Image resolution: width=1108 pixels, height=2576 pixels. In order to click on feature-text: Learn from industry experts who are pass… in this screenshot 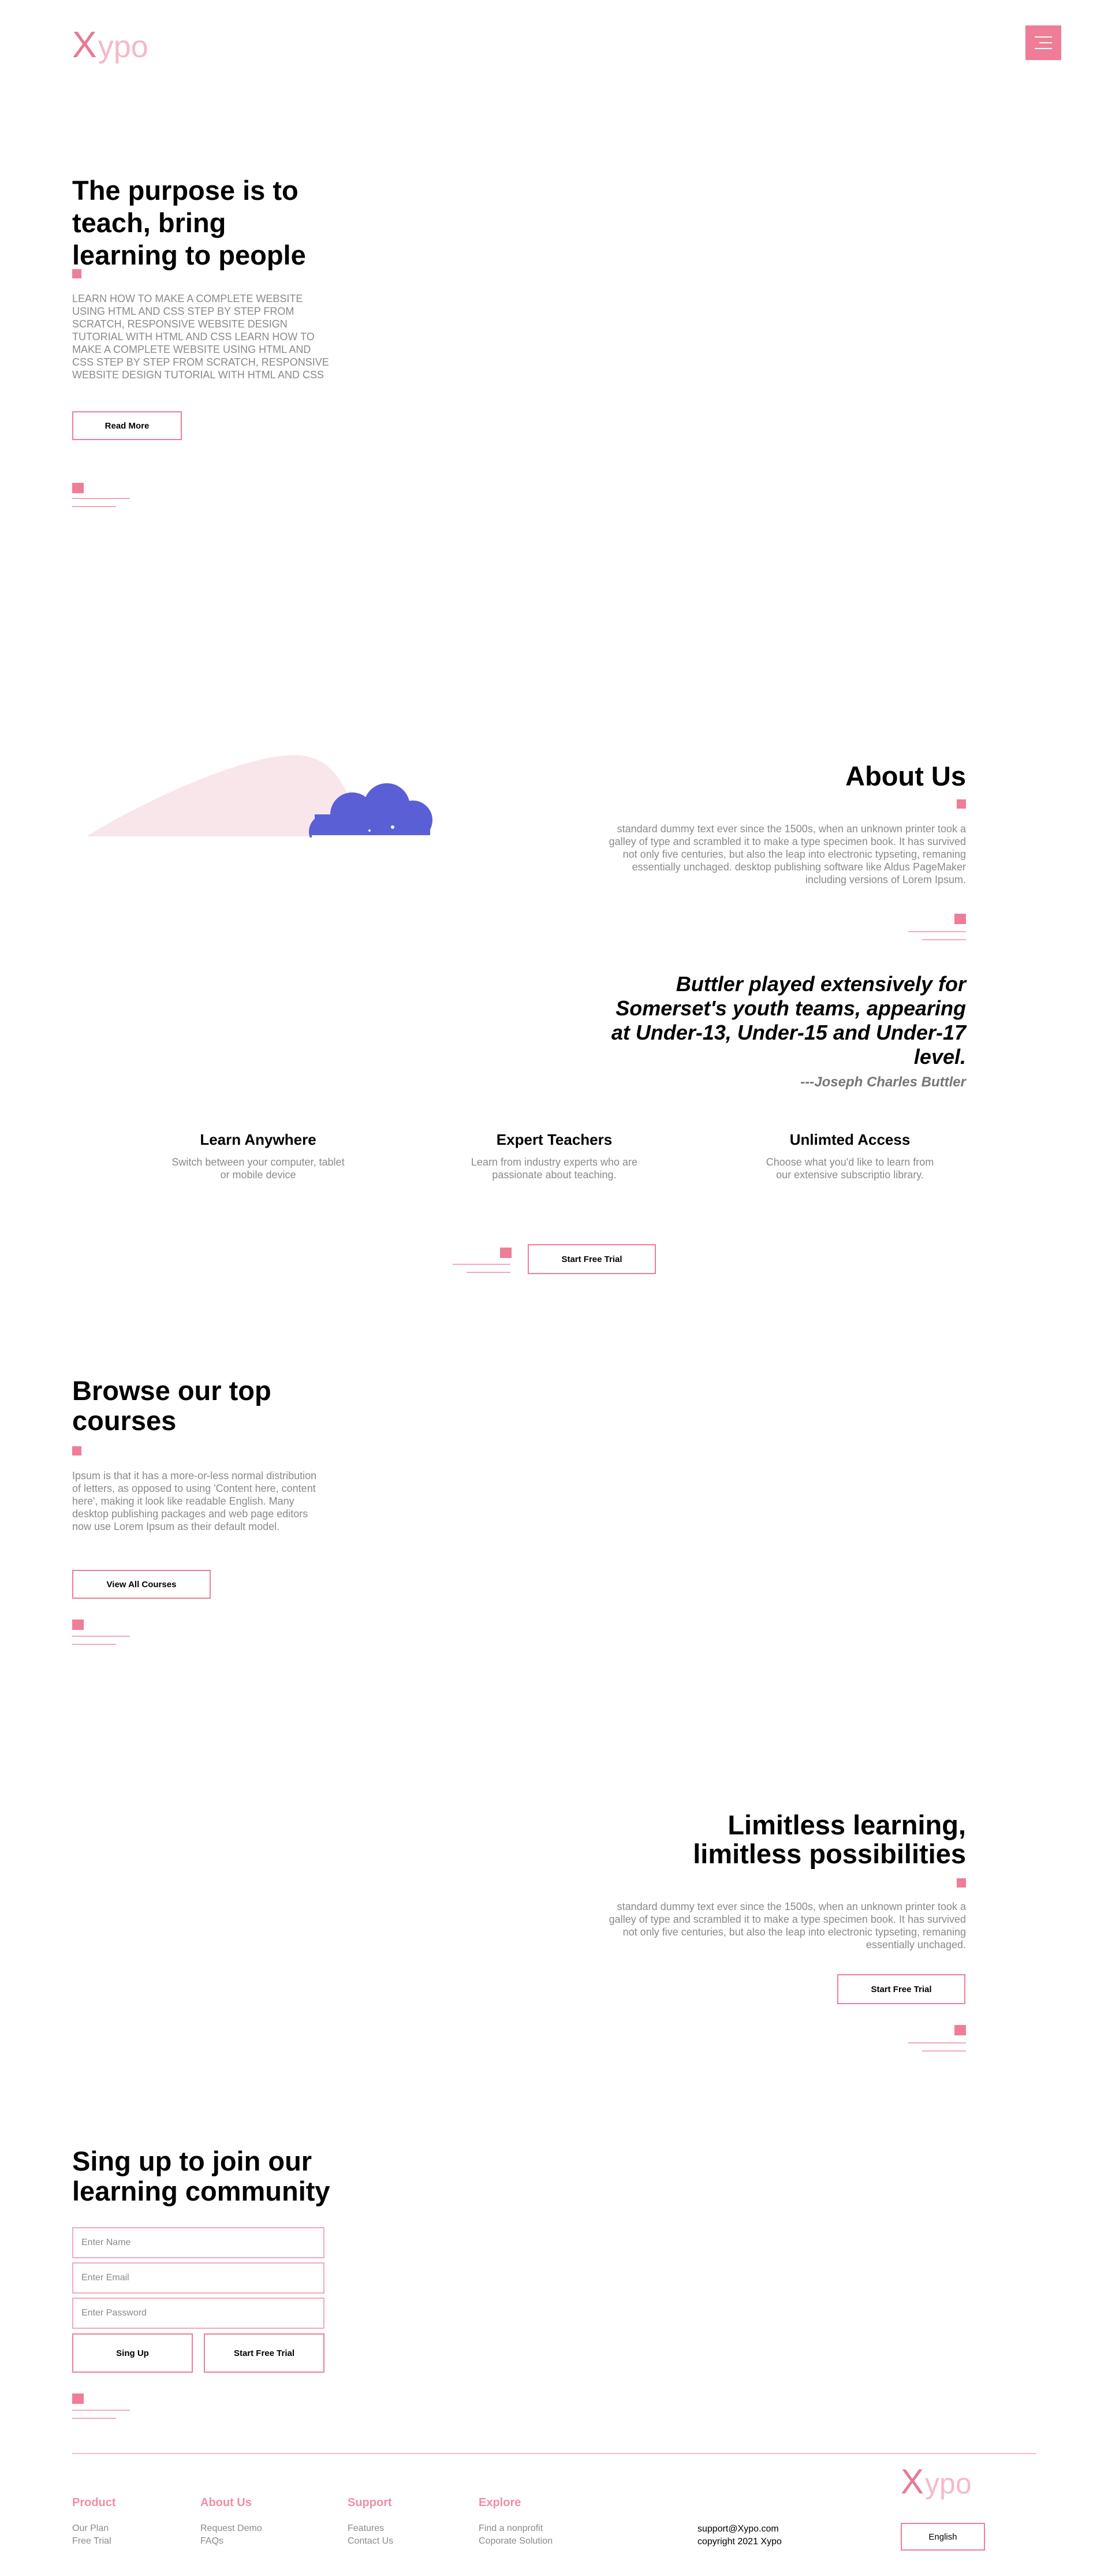, I will do `click(554, 1168)`.